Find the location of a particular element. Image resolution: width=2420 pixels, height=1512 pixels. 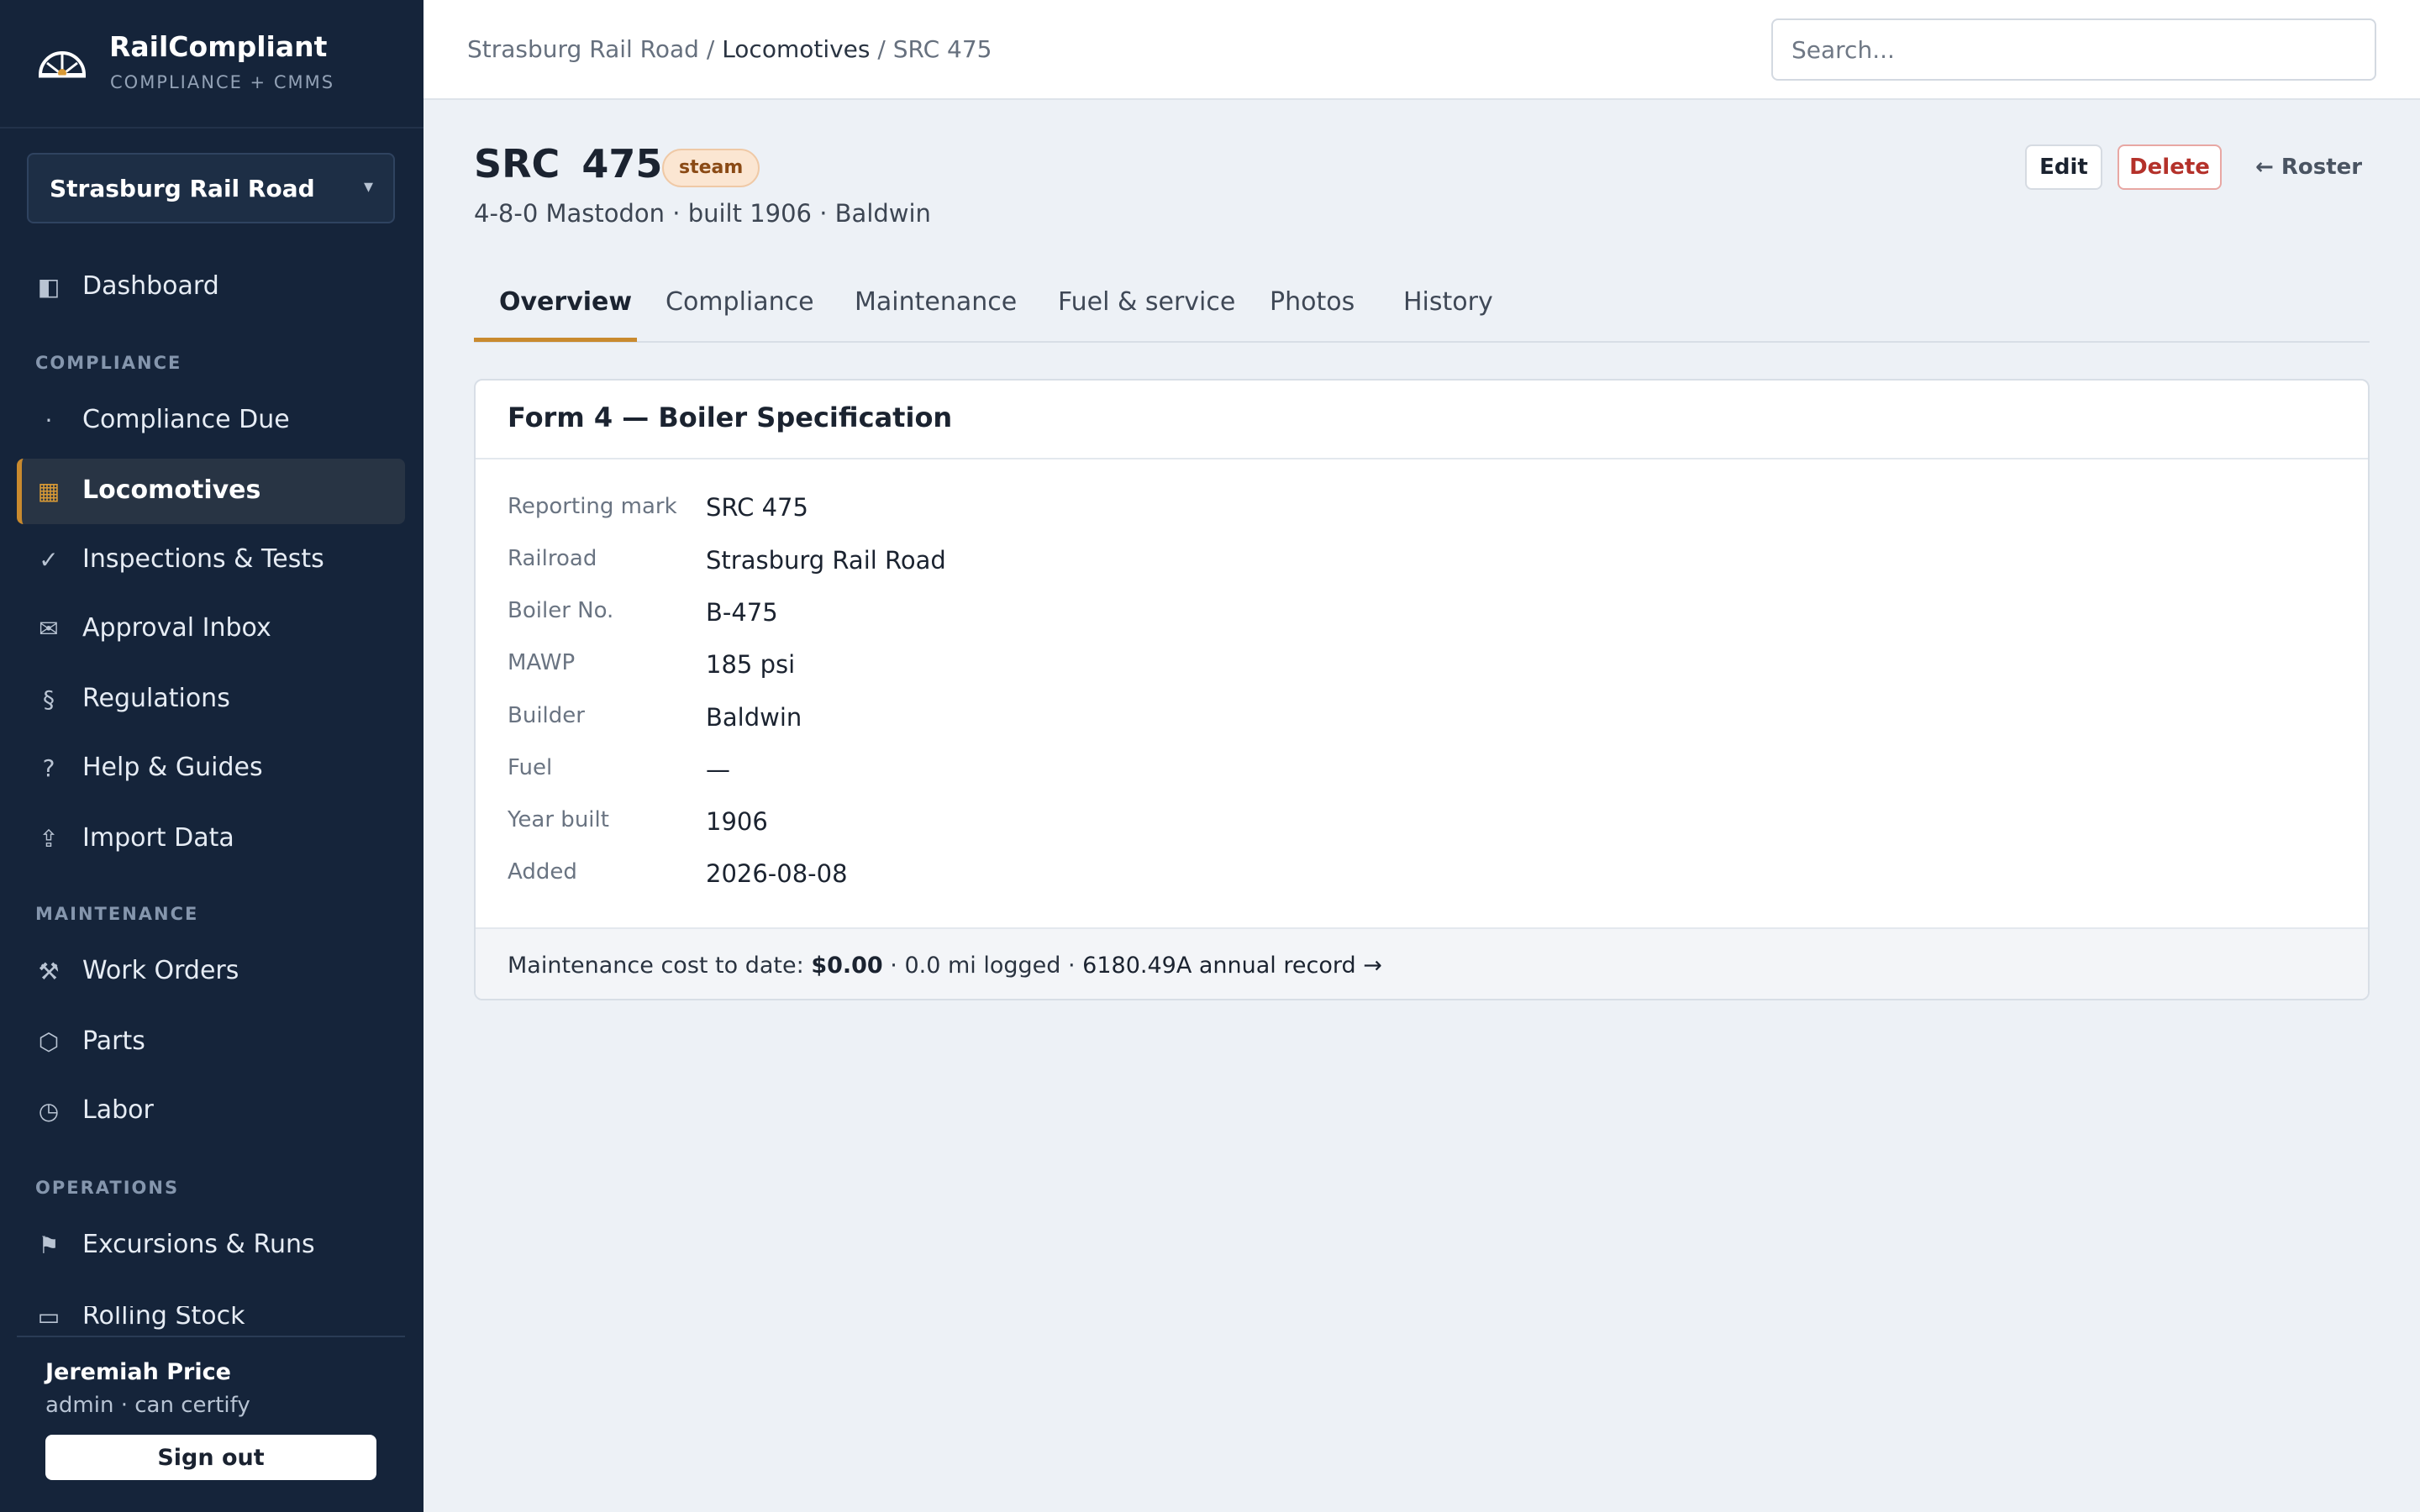

sidebar-section-operations: OPERATIONS is located at coordinates (107, 1188).